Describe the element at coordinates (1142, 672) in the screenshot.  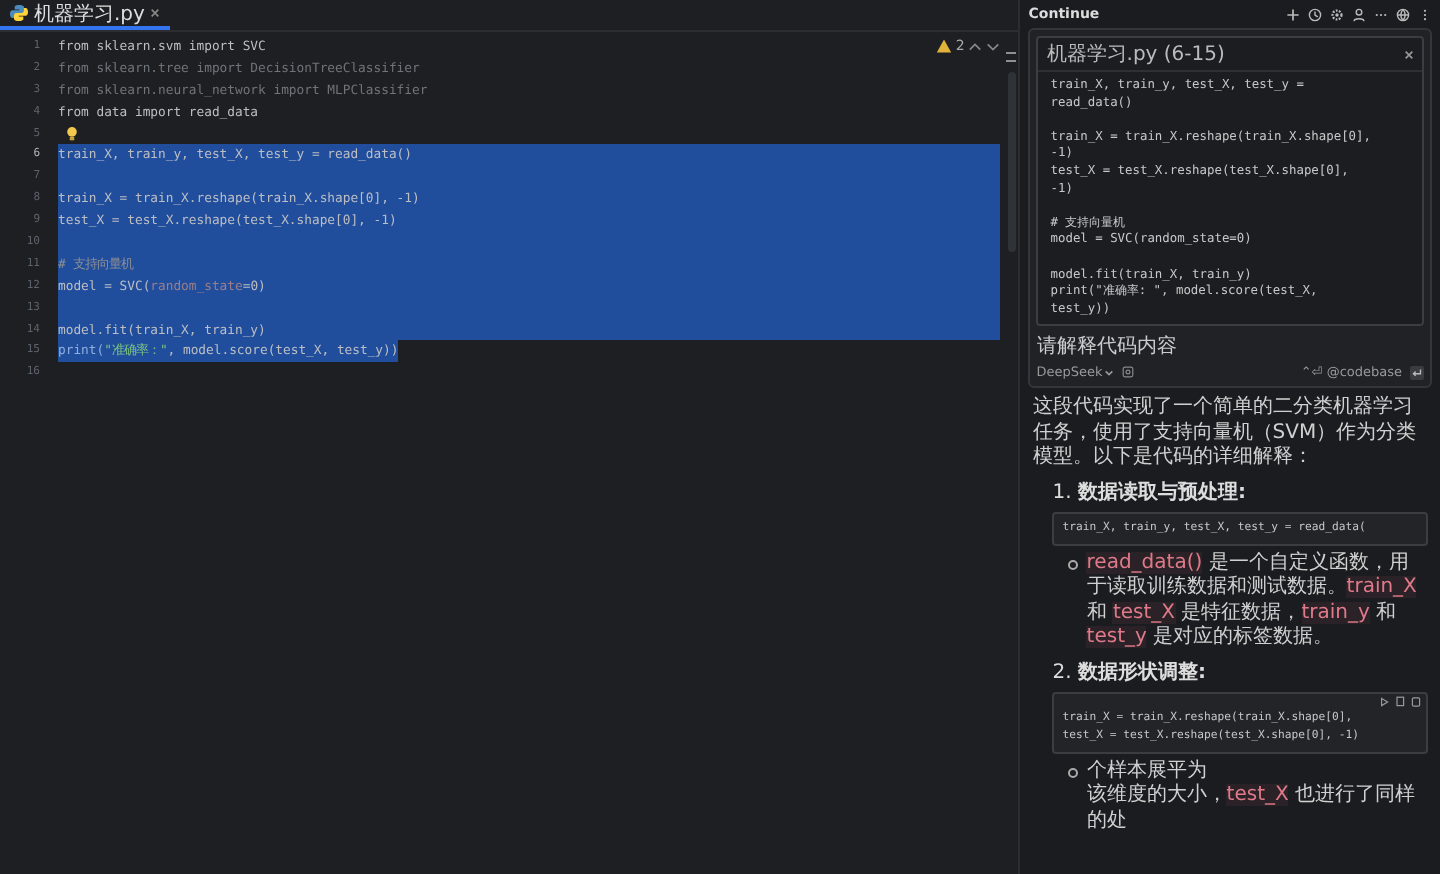
I see `section-heading: 数据形状调整:` at that location.